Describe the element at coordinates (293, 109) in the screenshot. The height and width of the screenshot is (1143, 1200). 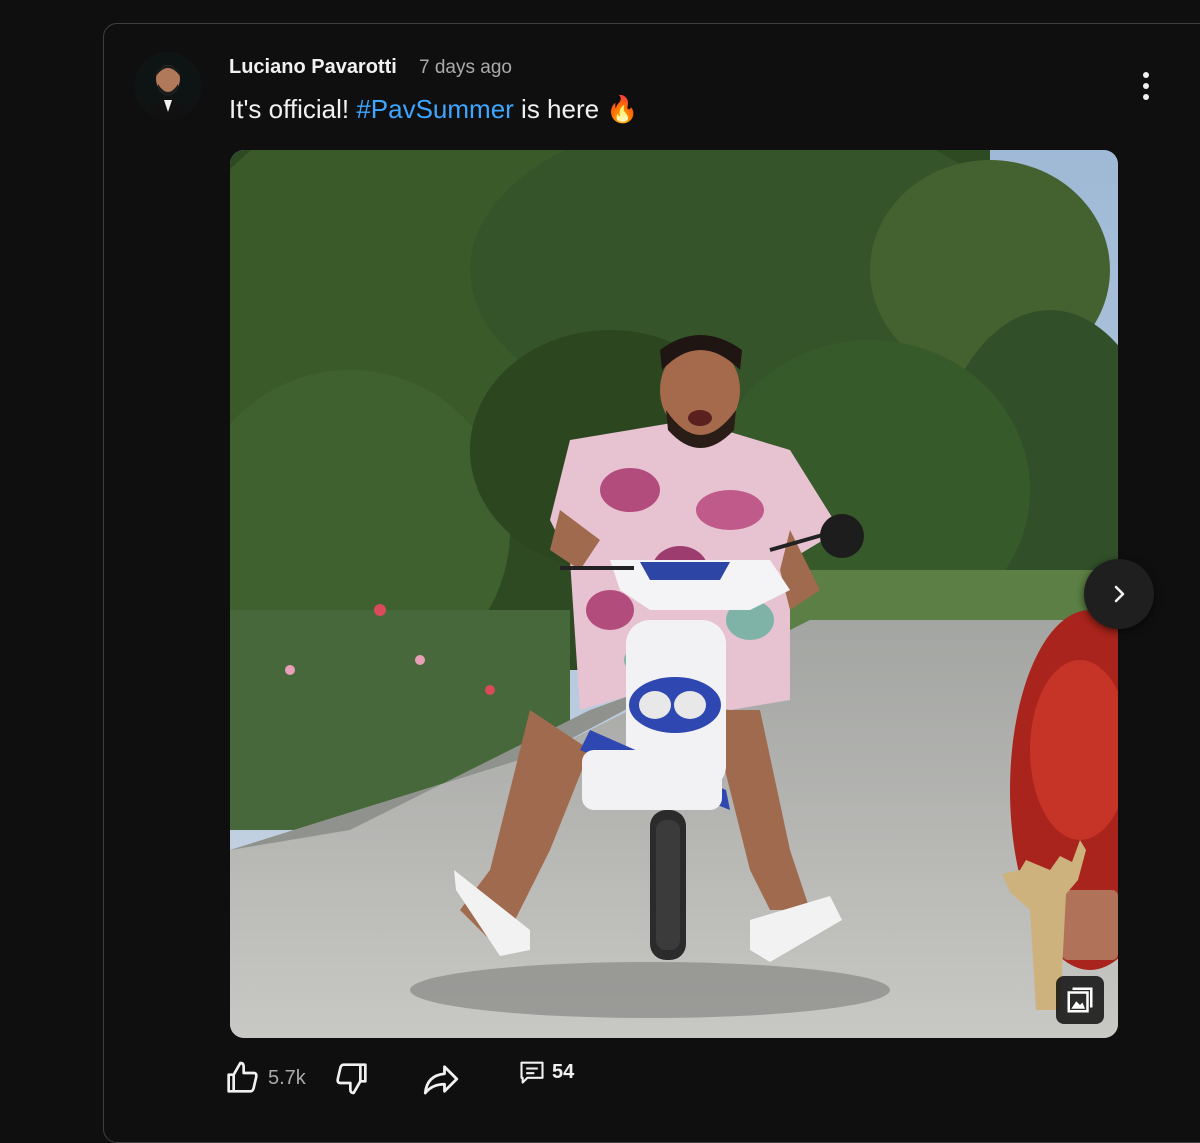
I see `post-text-start: It's official!` at that location.